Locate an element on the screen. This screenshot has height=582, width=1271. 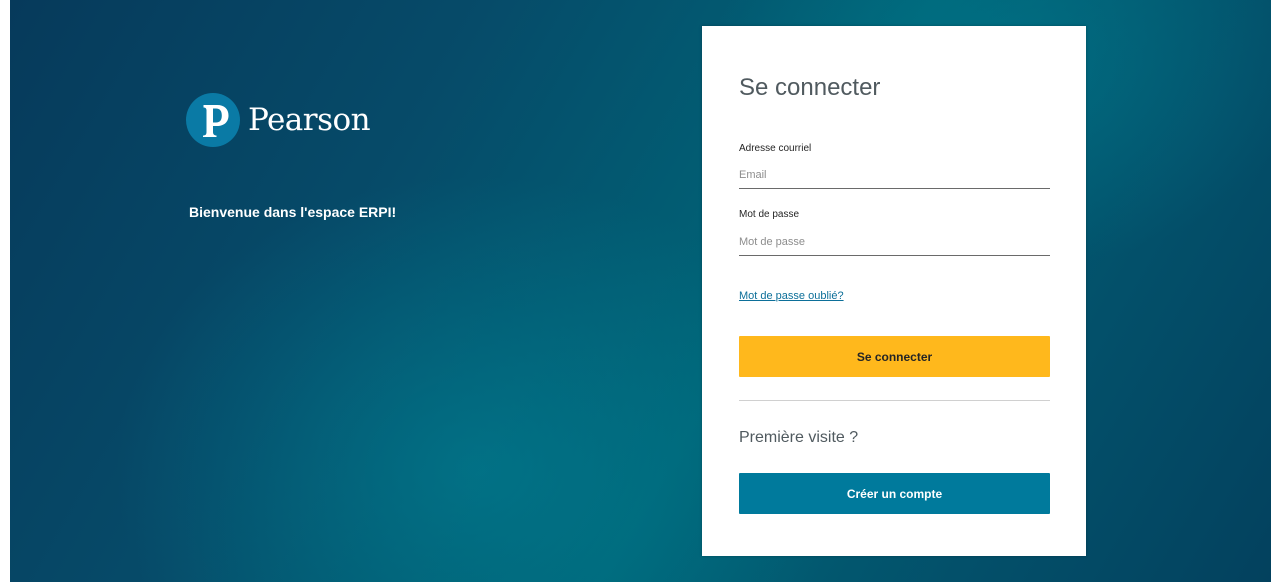
pearson-p-glyph is located at coordinates (216, 121).